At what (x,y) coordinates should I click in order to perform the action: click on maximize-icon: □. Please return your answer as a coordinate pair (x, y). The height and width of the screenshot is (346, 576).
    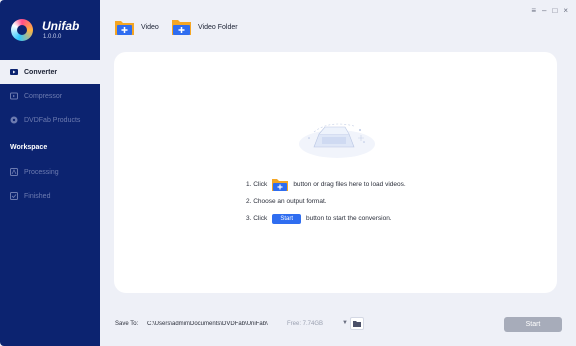
    Looking at the image, I should click on (554, 10).